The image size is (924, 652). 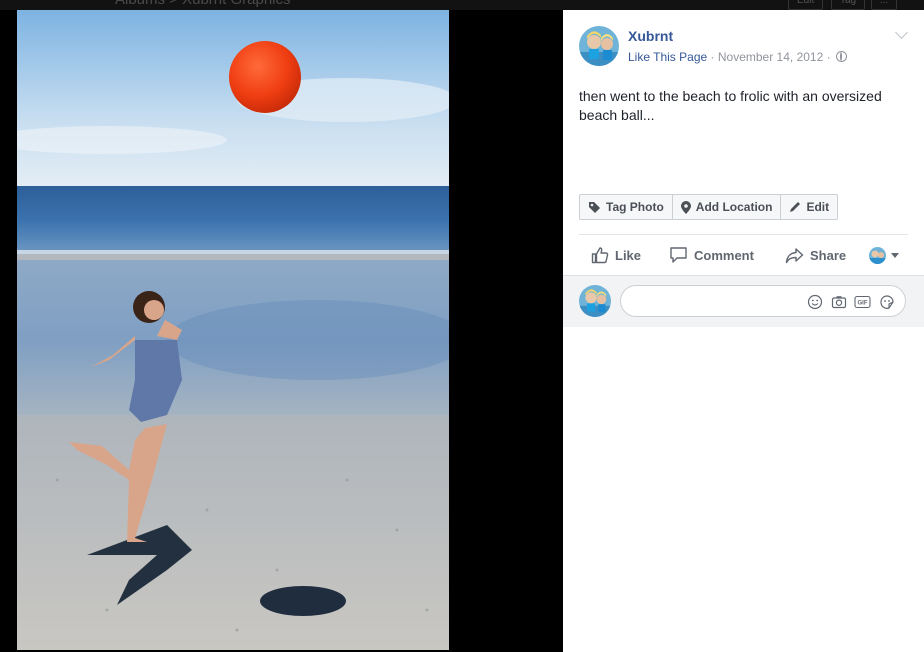 What do you see at coordinates (828, 255) in the screenshot?
I see `share-label: Share` at bounding box center [828, 255].